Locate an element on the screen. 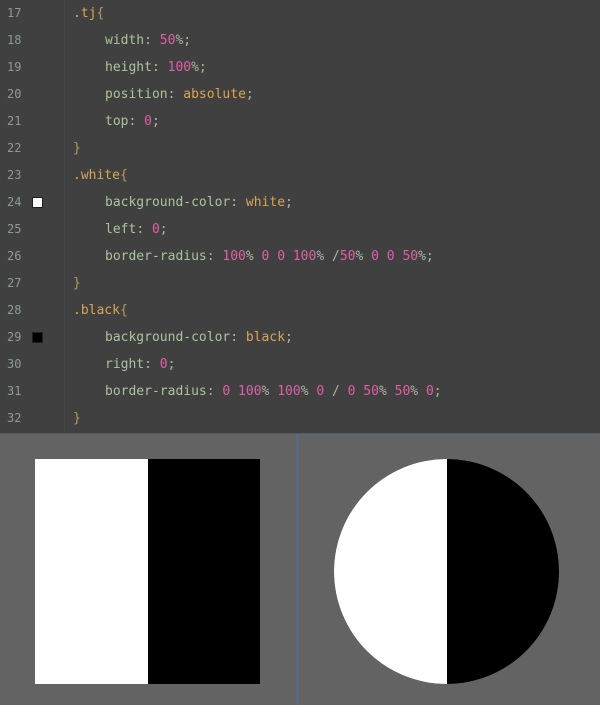  code-token: height is located at coordinates (128, 67).